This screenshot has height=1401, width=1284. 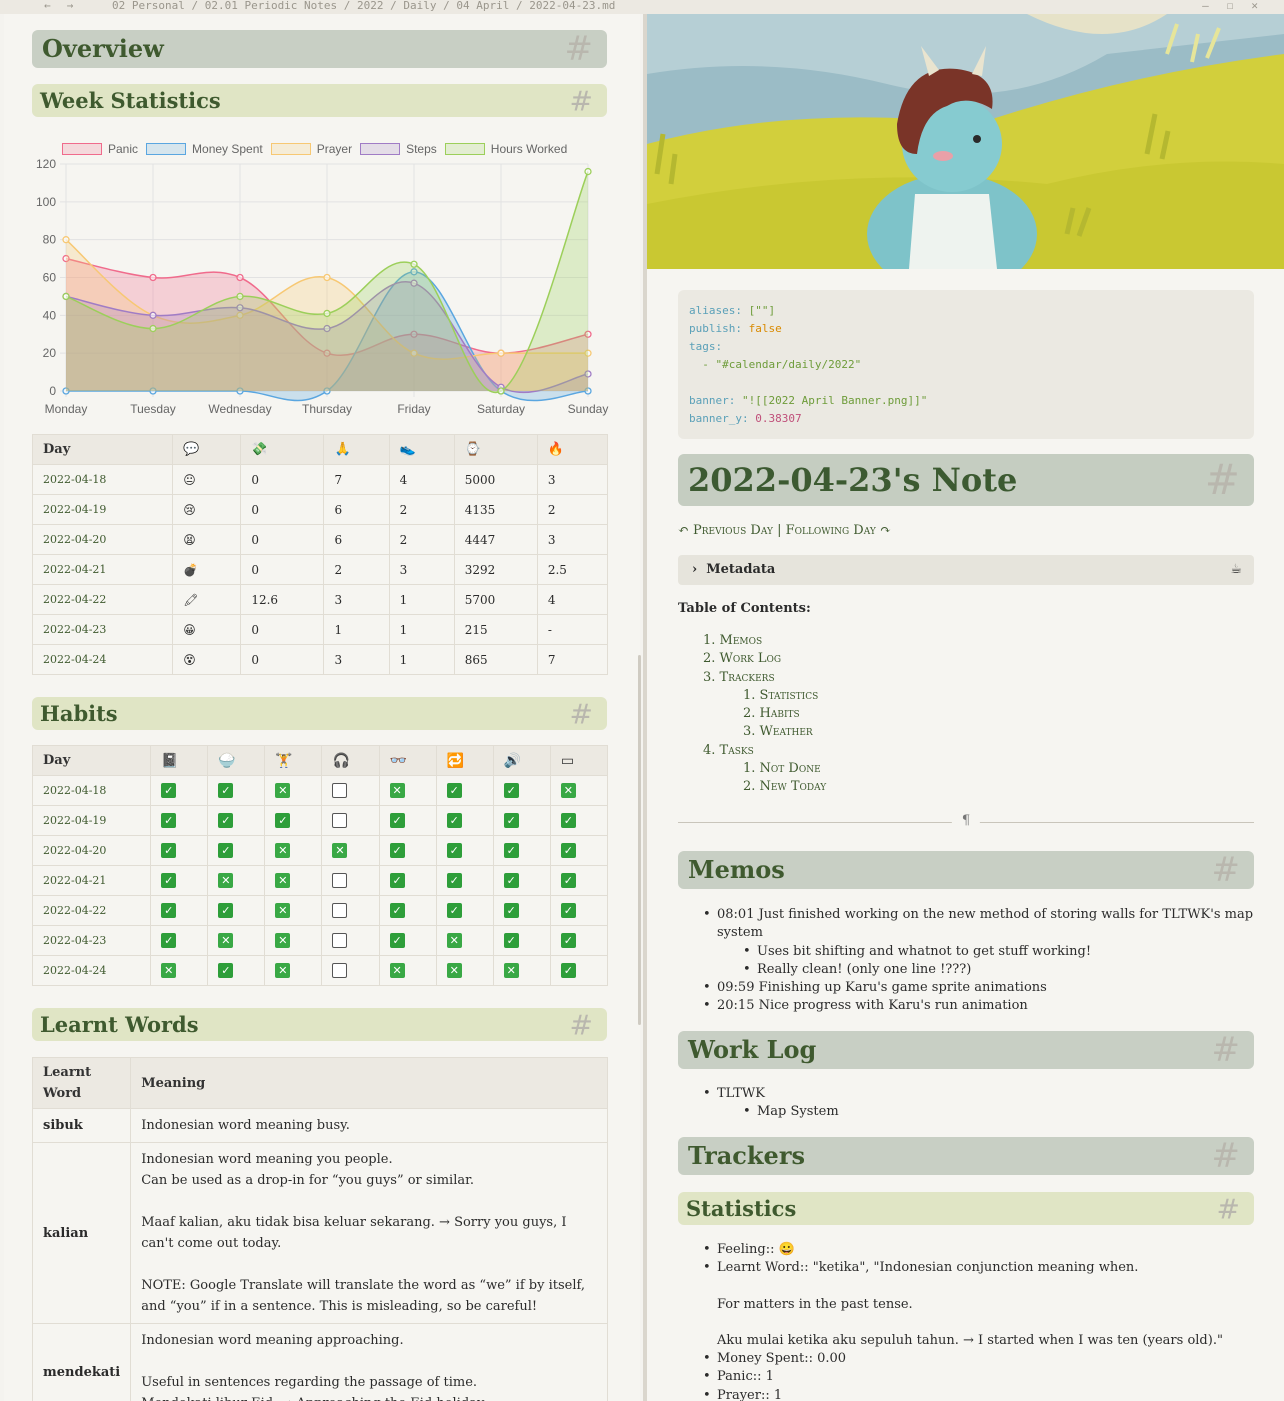 What do you see at coordinates (464, 760) in the screenshot?
I see `column-header: 🔁` at bounding box center [464, 760].